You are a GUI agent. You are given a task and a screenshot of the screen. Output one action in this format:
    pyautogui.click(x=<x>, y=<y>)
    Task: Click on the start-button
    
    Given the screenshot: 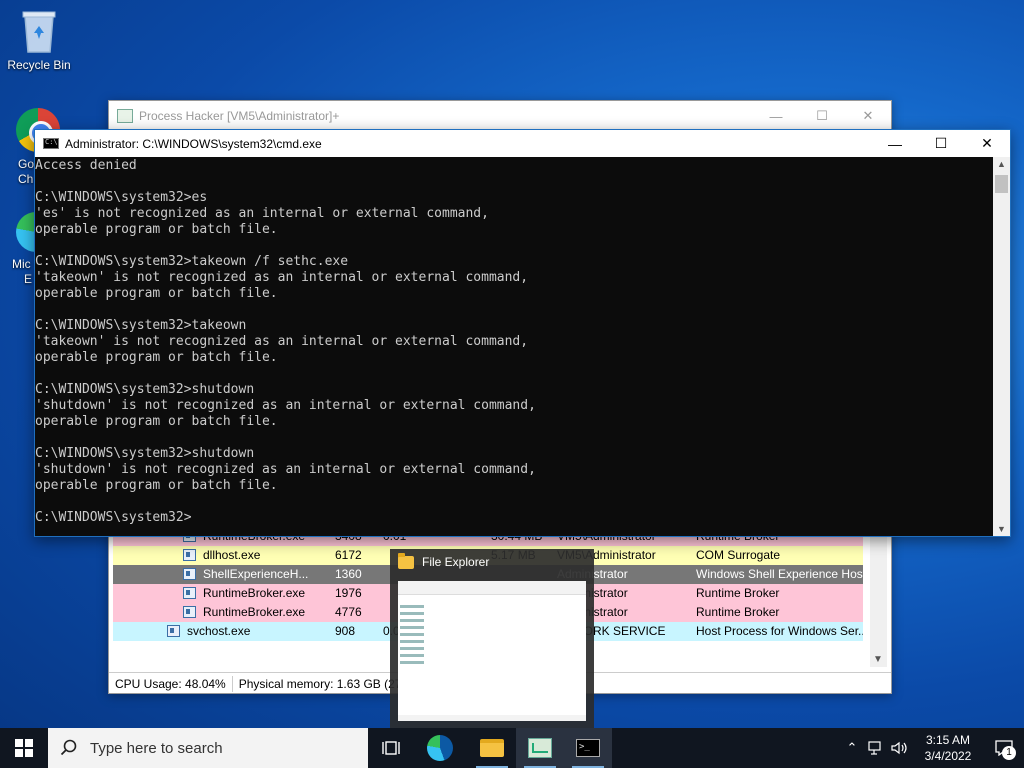 What is the action you would take?
    pyautogui.click(x=24, y=748)
    